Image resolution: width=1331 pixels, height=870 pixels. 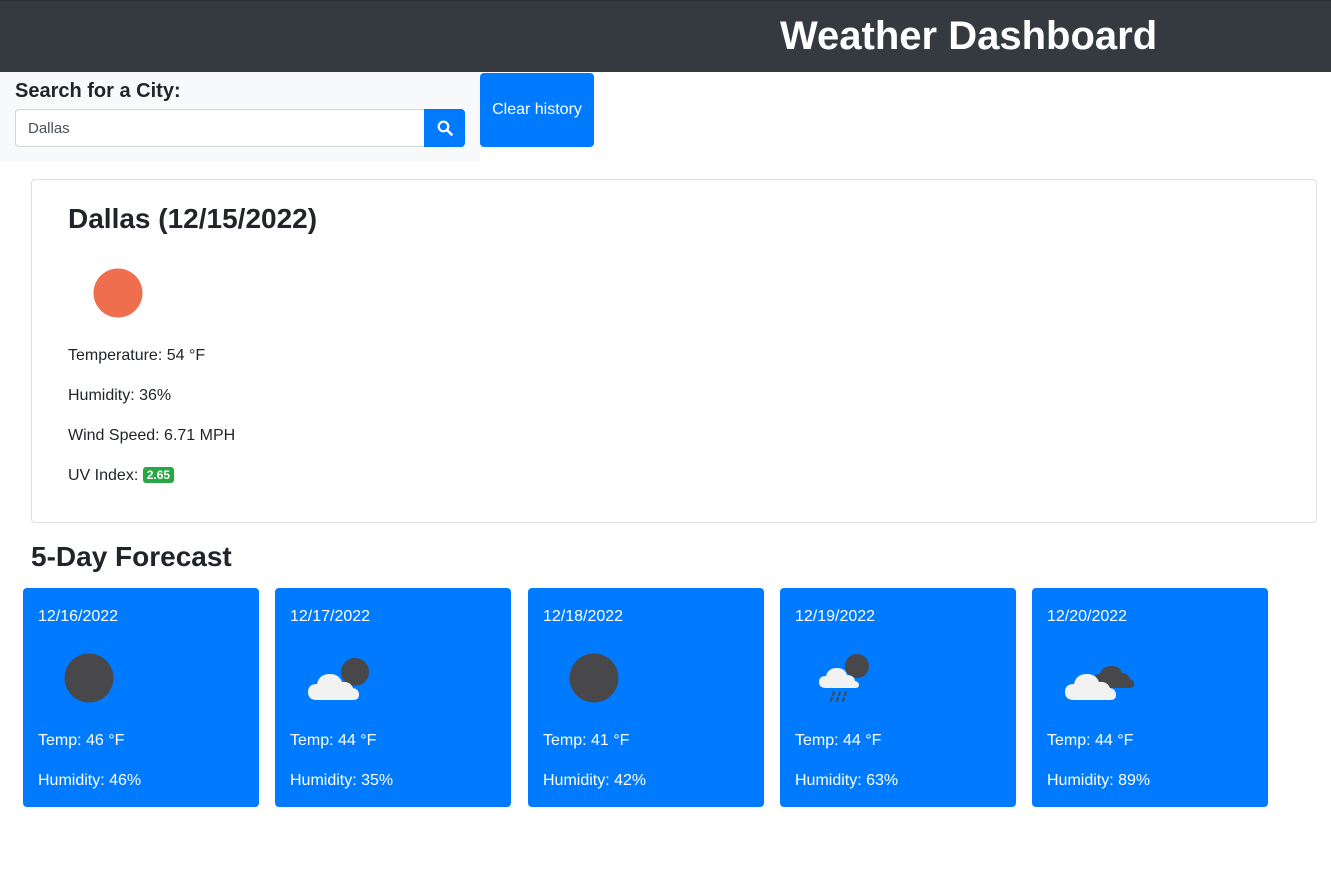 I want to click on search-button, so click(x=444, y=128).